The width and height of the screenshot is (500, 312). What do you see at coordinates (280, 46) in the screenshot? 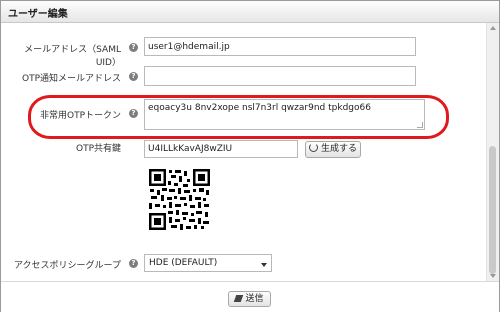
I see `email-field` at bounding box center [280, 46].